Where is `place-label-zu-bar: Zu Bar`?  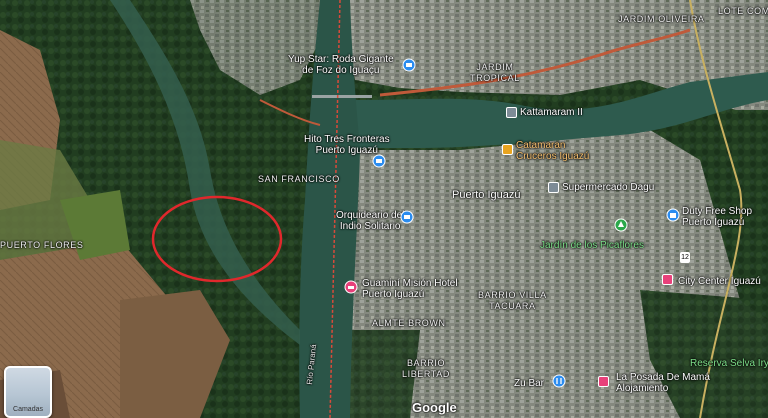
place-label-zu-bar: Zu Bar is located at coordinates (529, 383).